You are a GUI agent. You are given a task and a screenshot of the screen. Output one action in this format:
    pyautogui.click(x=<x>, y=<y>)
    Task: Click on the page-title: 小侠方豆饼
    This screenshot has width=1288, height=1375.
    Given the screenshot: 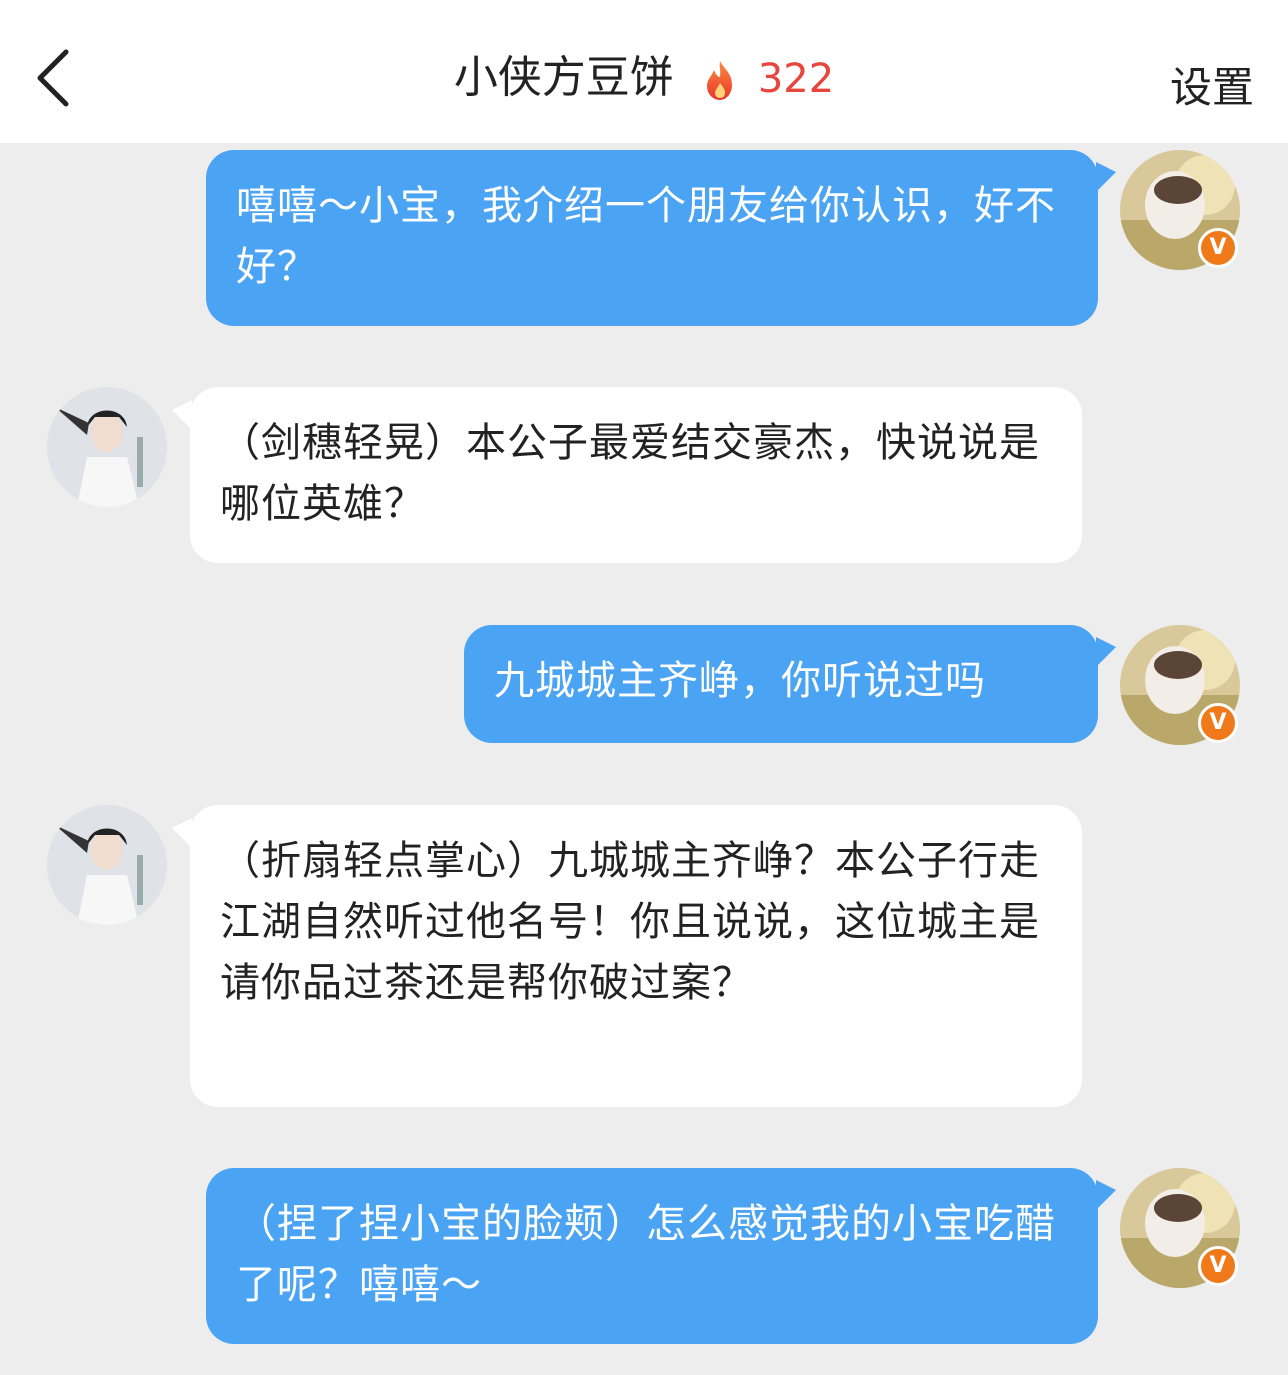 What is the action you would take?
    pyautogui.click(x=563, y=77)
    